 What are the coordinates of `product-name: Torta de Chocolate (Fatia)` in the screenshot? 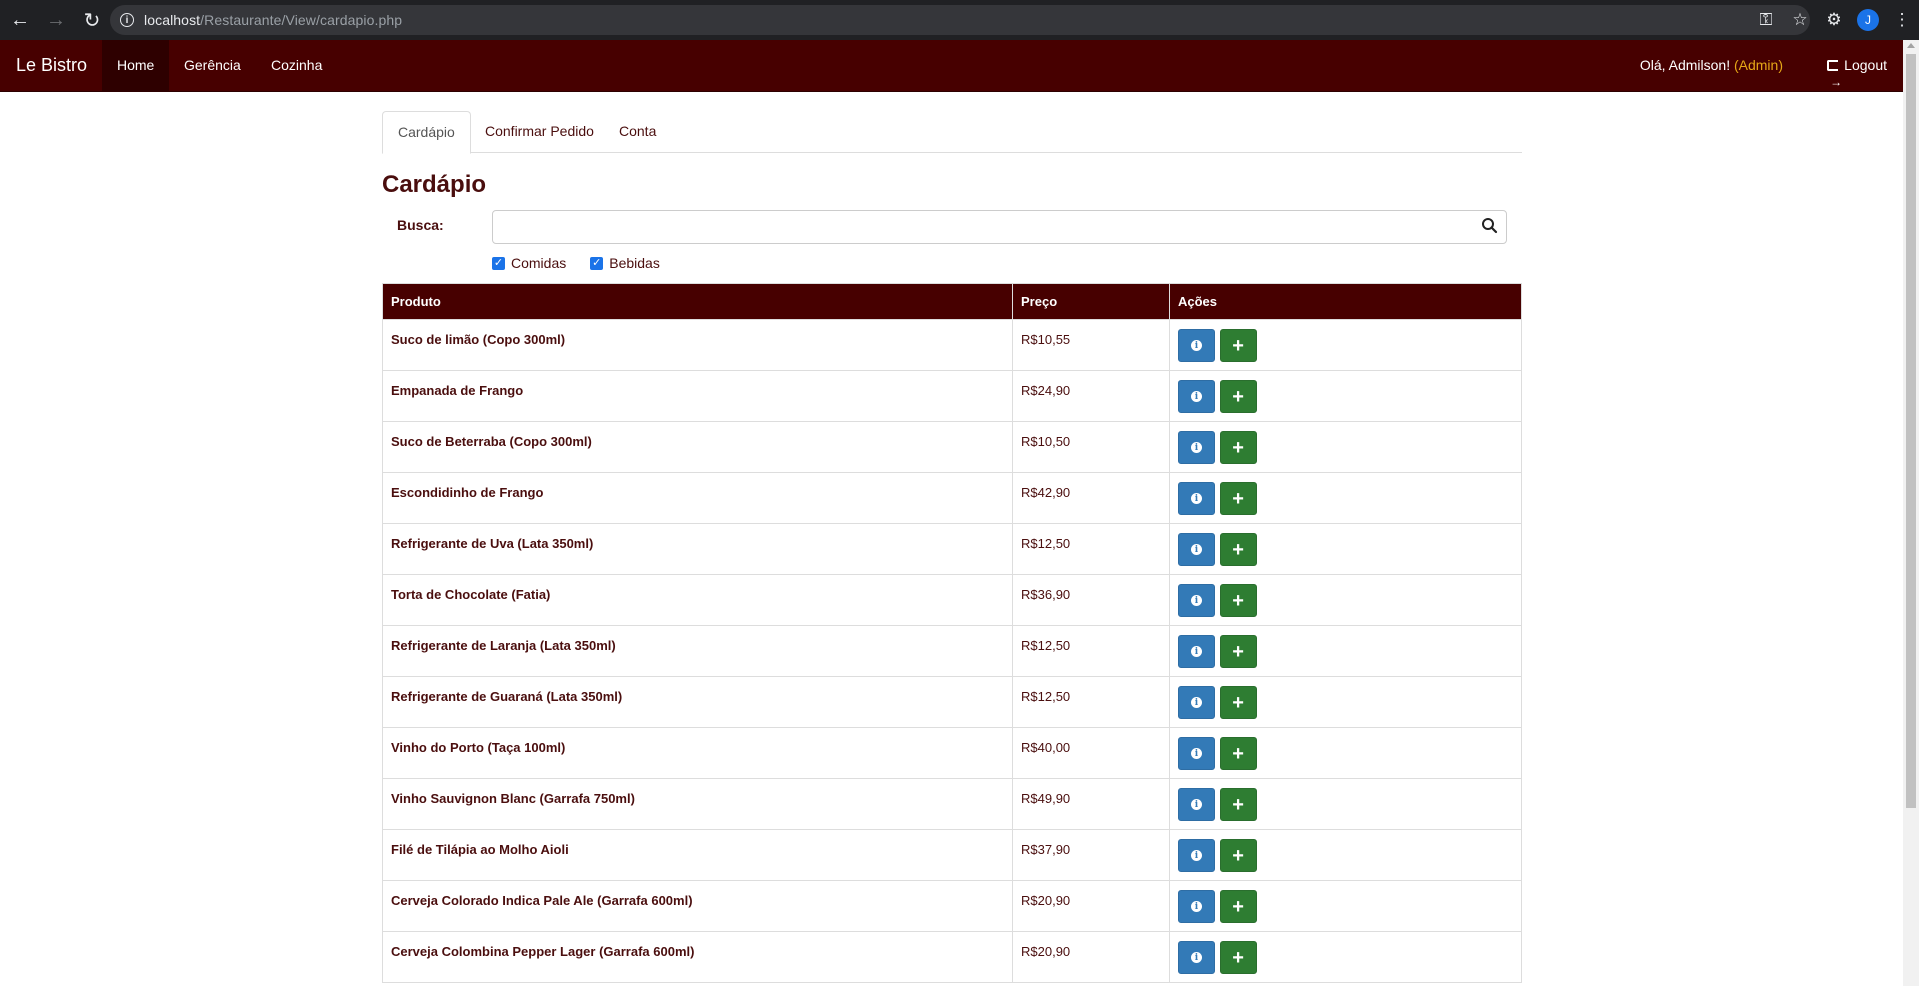 It's located at (697, 600).